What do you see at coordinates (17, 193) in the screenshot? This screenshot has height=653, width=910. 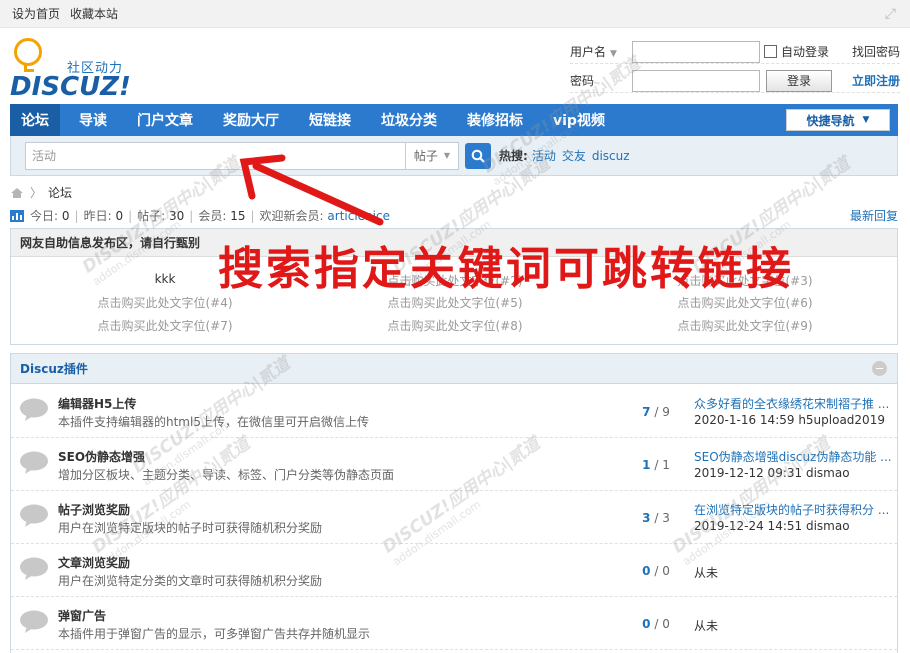 I see `home-icon` at bounding box center [17, 193].